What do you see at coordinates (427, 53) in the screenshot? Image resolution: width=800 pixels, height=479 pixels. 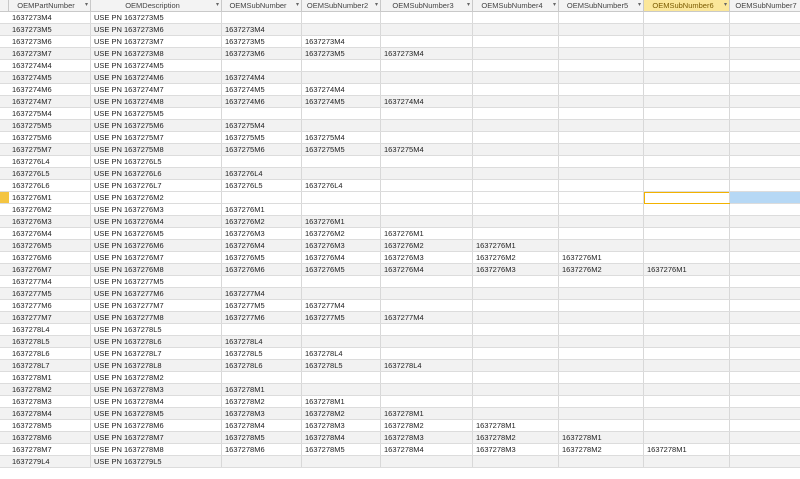 I see `table-cell-oemsubnumber3: 1637273M4` at bounding box center [427, 53].